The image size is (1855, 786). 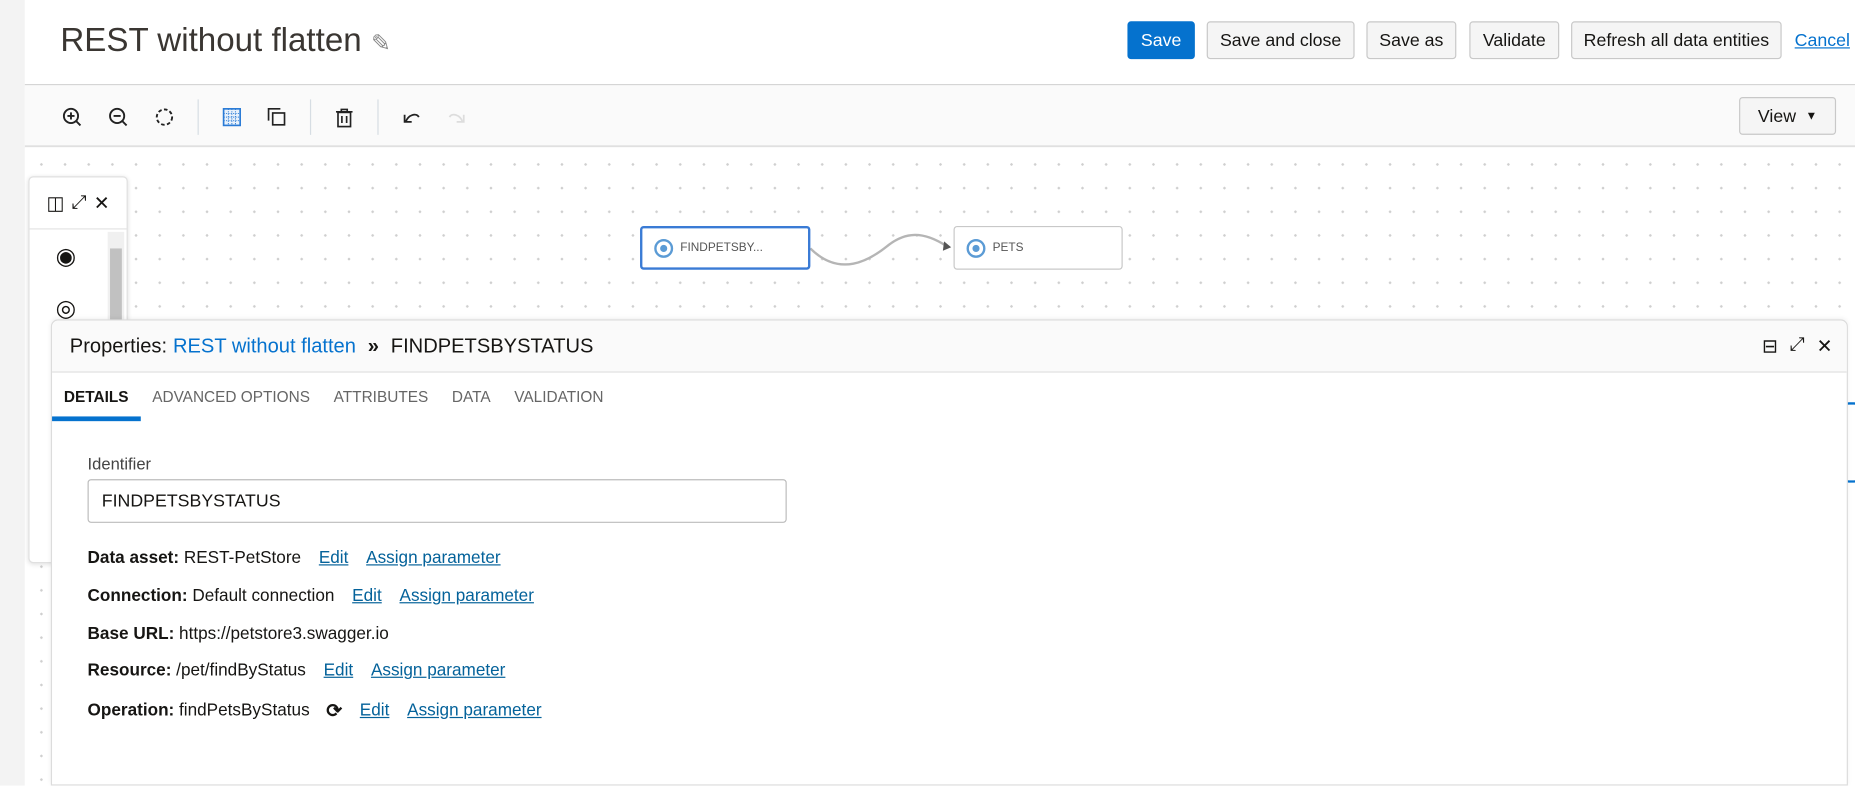 I want to click on maximize-icon: ⤢, so click(x=1797, y=347).